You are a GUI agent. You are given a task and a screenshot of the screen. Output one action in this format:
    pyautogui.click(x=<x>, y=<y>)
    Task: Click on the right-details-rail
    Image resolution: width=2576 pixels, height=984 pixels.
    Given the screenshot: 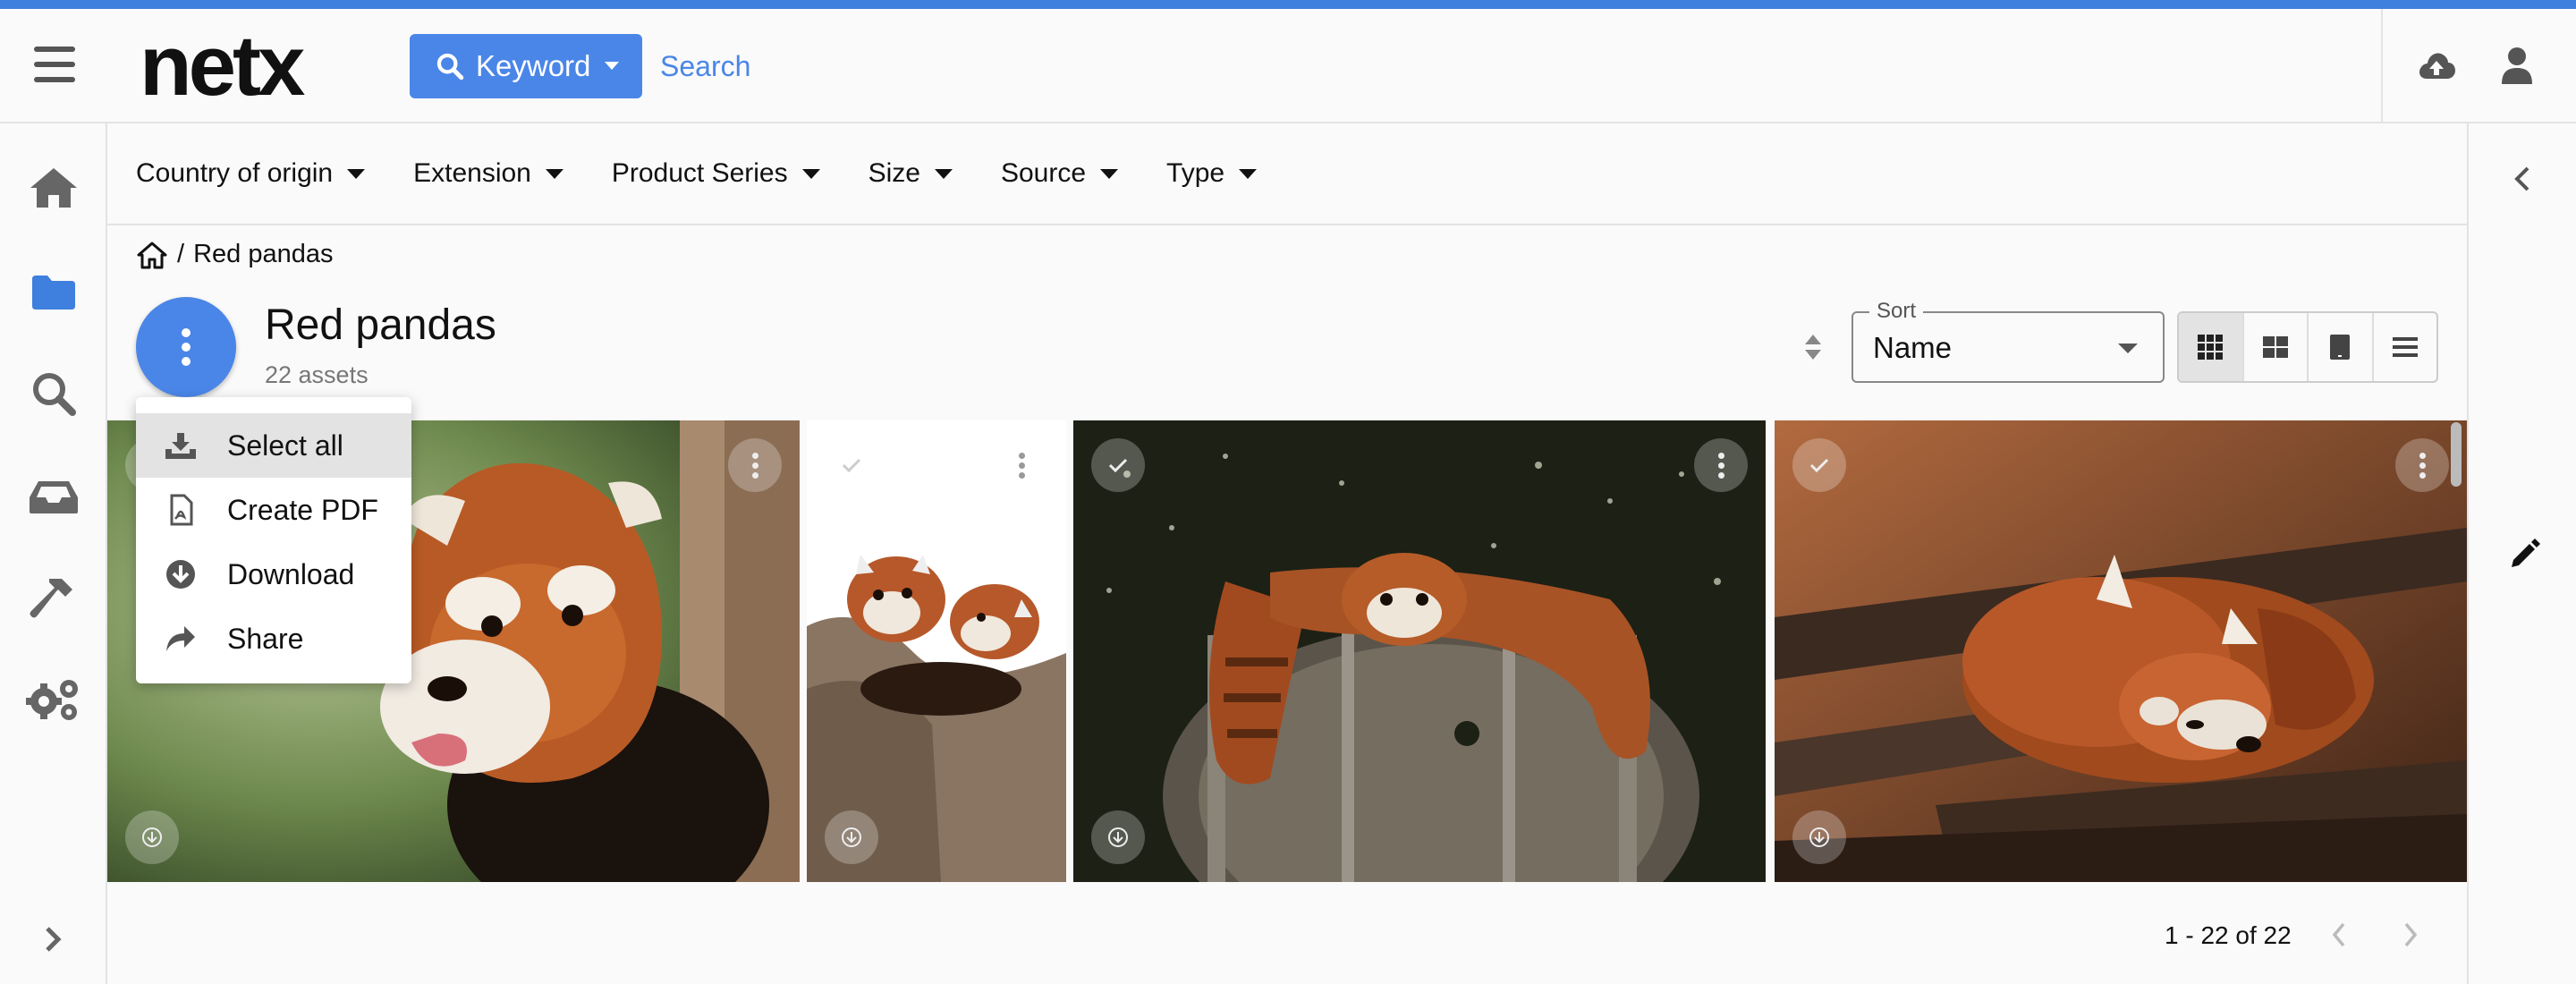 What is the action you would take?
    pyautogui.click(x=2521, y=553)
    